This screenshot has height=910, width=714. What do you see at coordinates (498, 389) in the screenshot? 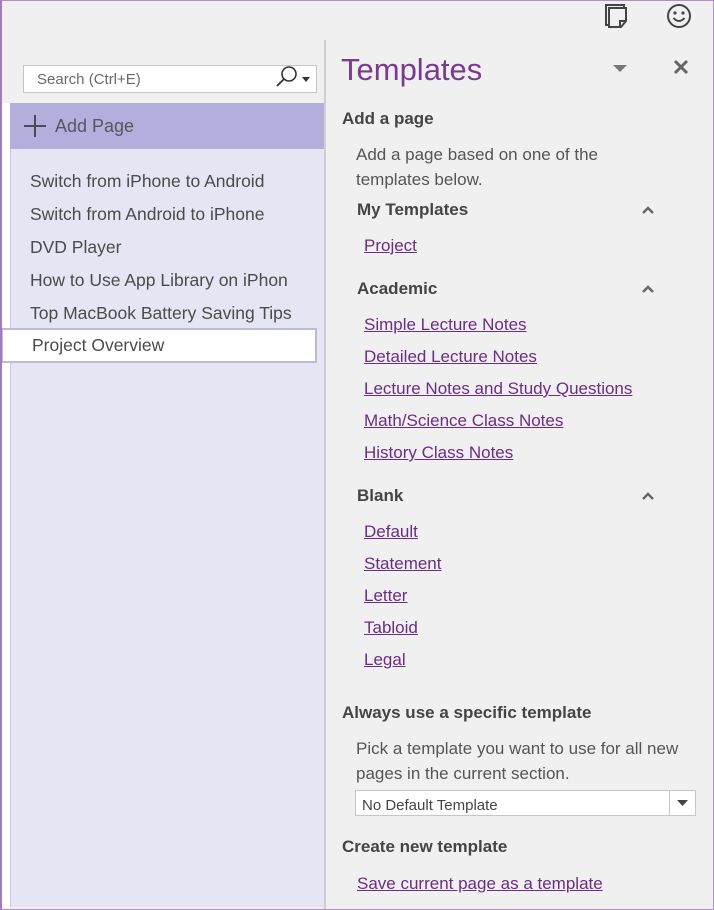
I see `template-link: Lecture Notes and Study Questions` at bounding box center [498, 389].